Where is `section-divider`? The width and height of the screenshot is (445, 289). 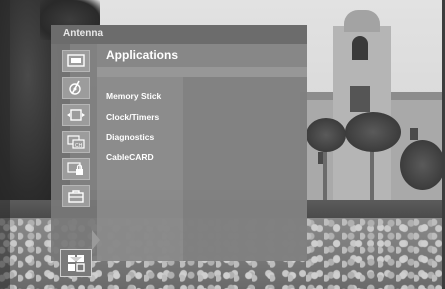 section-divider is located at coordinates (202, 72).